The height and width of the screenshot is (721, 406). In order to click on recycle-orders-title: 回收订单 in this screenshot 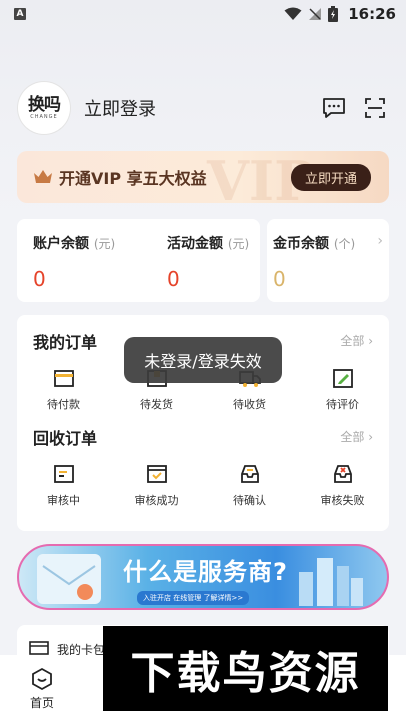, I will do `click(65, 438)`.